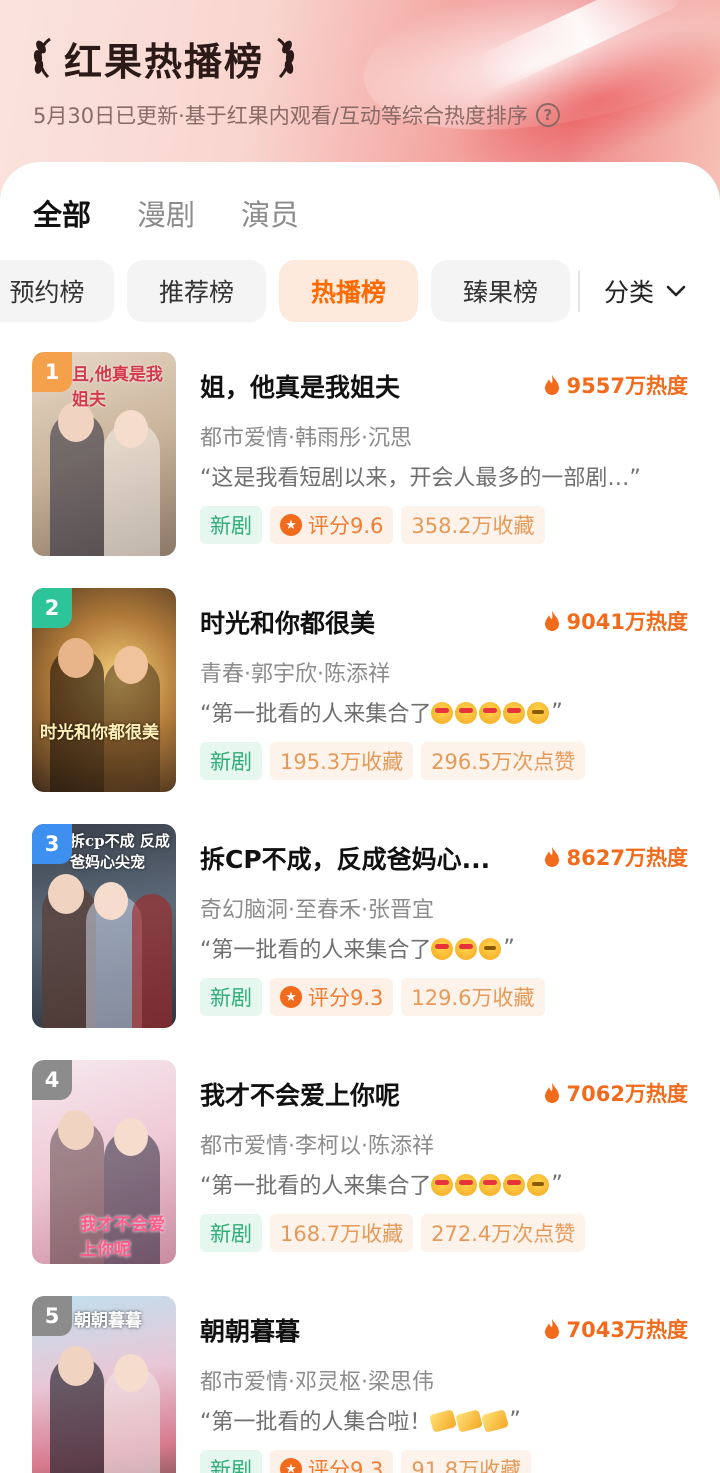 This screenshot has width=720, height=1473. Describe the element at coordinates (104, 926) in the screenshot. I see `poster-image: 拆cp不成 反成爸妈心尖宠 3` at that location.